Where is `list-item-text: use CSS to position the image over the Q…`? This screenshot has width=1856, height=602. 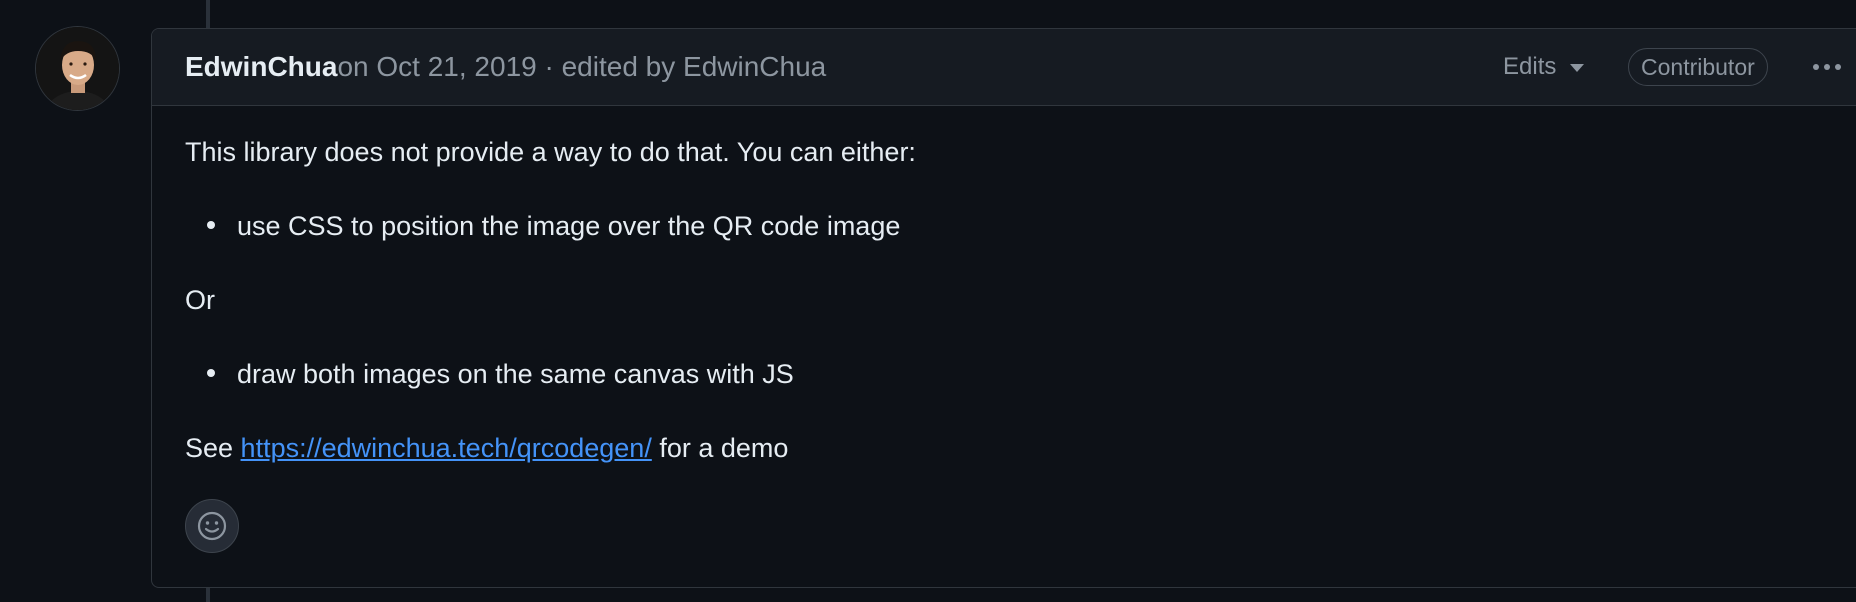
list-item-text: use CSS to position the image over the Q… is located at coordinates (569, 226).